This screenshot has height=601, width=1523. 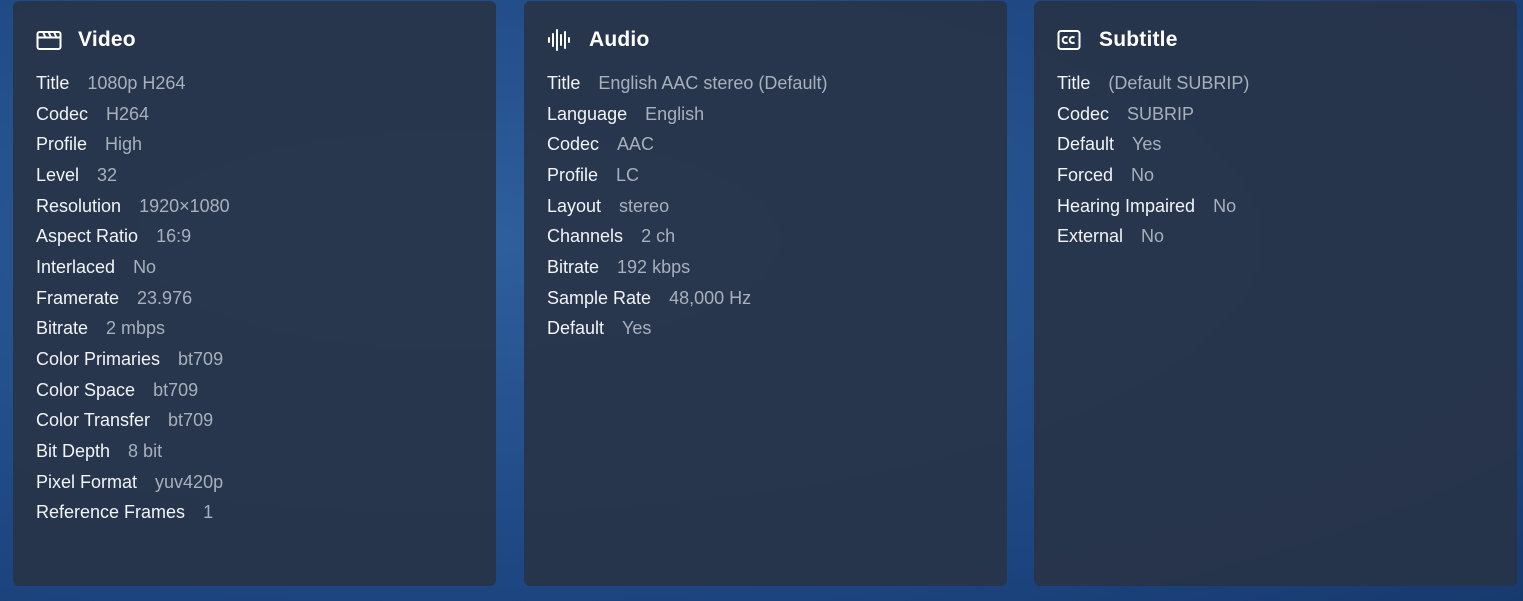 What do you see at coordinates (710, 297) in the screenshot?
I see `property-value: 48,000 Hz` at bounding box center [710, 297].